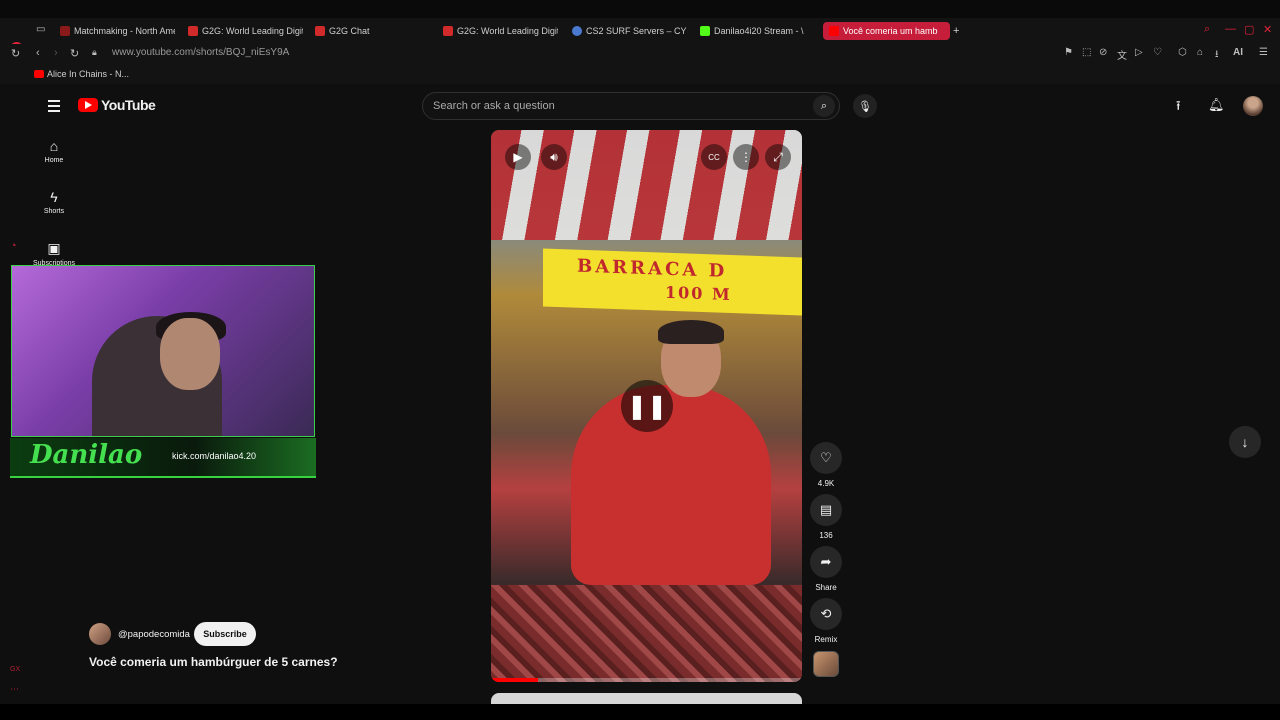  I want to click on tab-2: G2G: World Leading Digita, so click(245, 31).